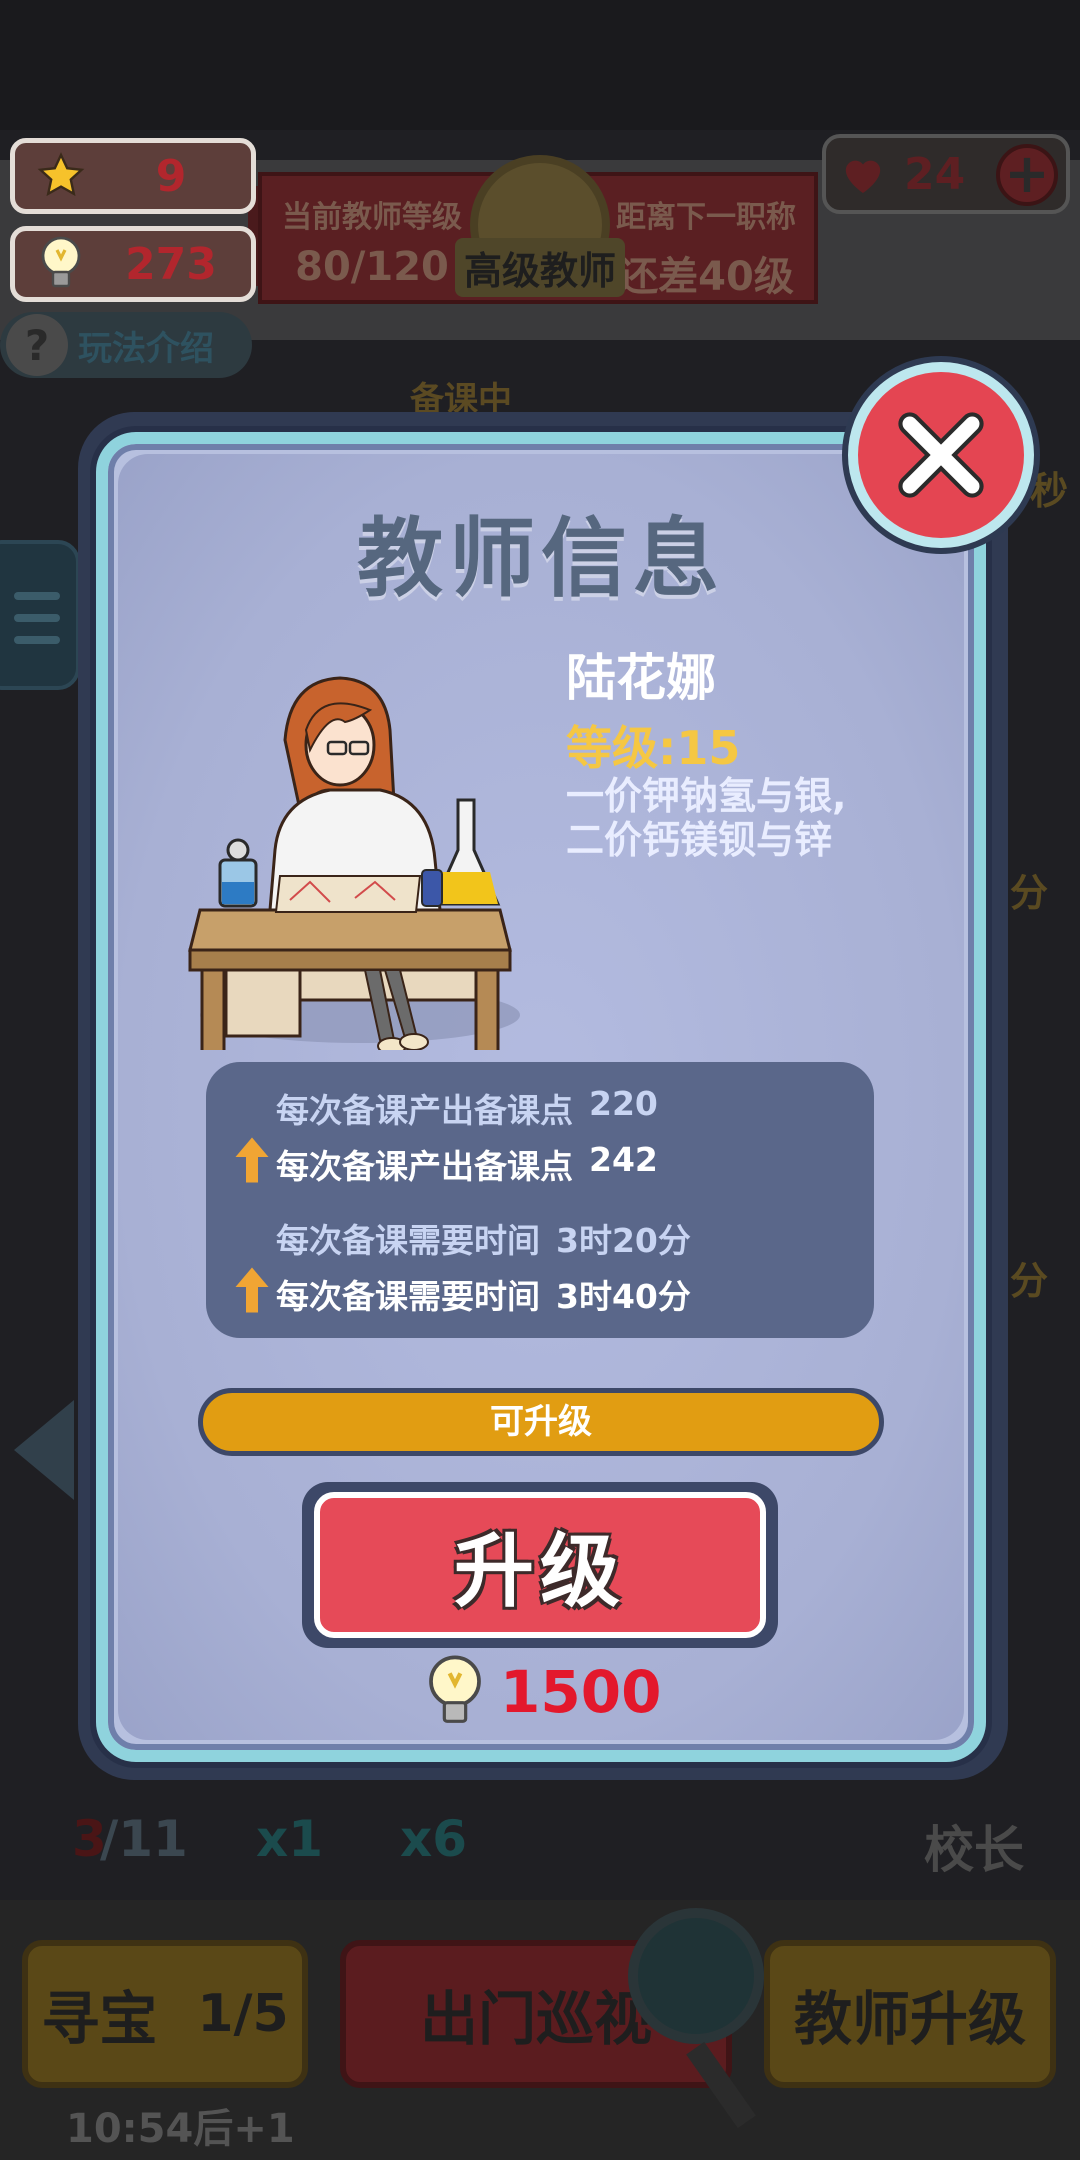 Image resolution: width=1080 pixels, height=2160 pixels. Describe the element at coordinates (935, 174) in the screenshot. I see `lives-value: 24` at that location.